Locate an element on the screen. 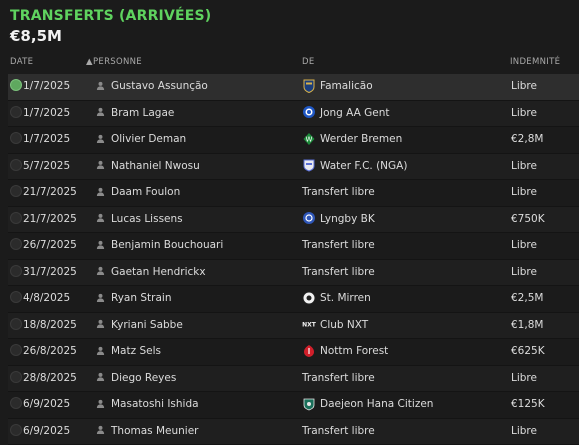  transfer-date: 26/8/2025 is located at coordinates (50, 352).